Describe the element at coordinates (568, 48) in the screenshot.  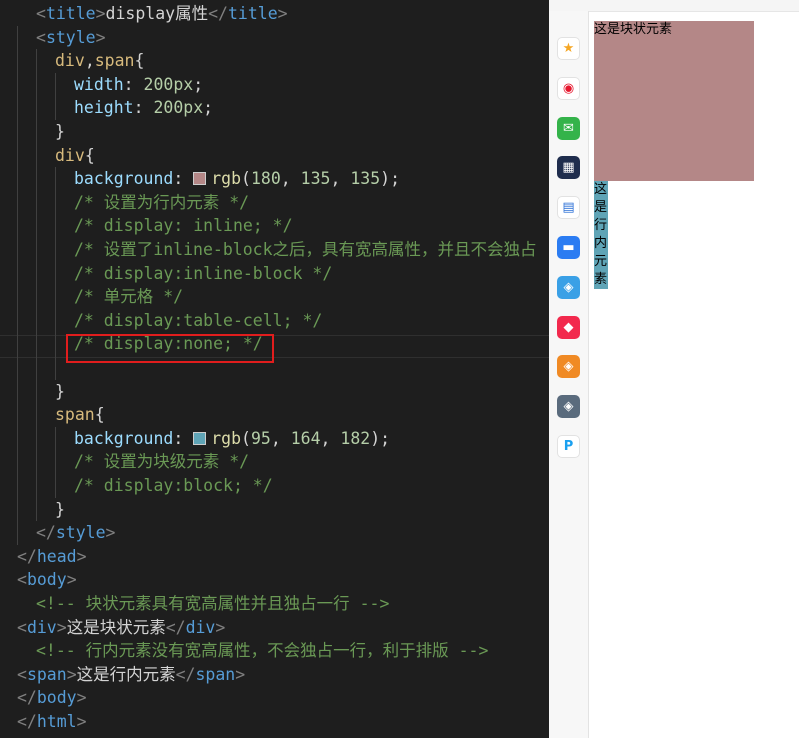
I see `favorites-star-icon: ★` at that location.